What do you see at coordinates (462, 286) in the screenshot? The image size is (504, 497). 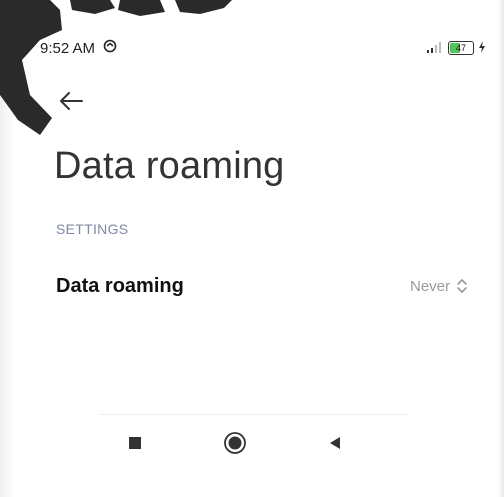 I see `chevron-up-down-icon` at bounding box center [462, 286].